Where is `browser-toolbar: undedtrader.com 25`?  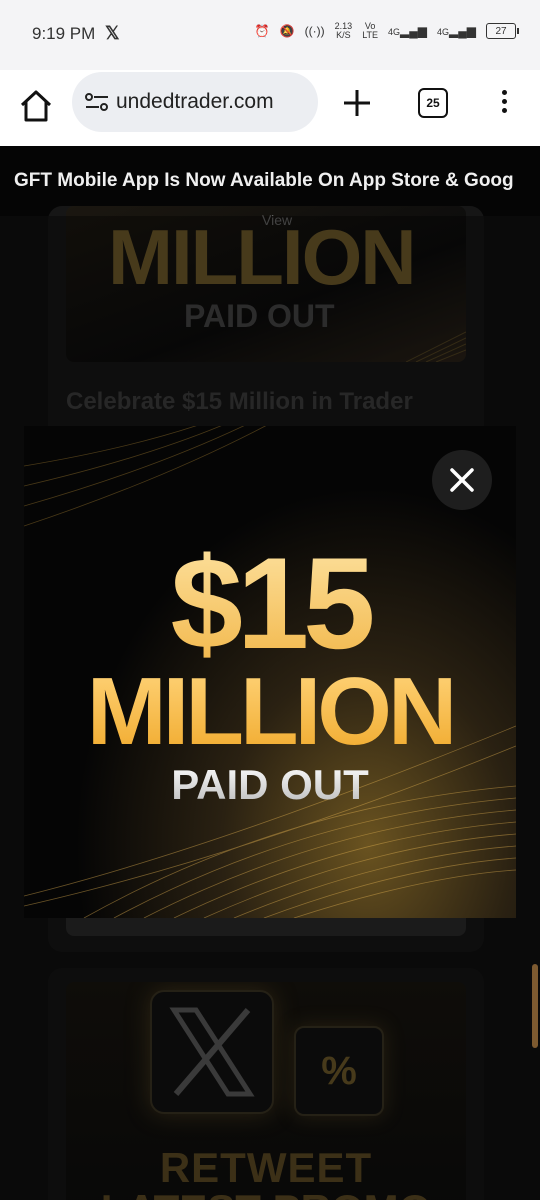
browser-toolbar: undedtrader.com 25 is located at coordinates (270, 108).